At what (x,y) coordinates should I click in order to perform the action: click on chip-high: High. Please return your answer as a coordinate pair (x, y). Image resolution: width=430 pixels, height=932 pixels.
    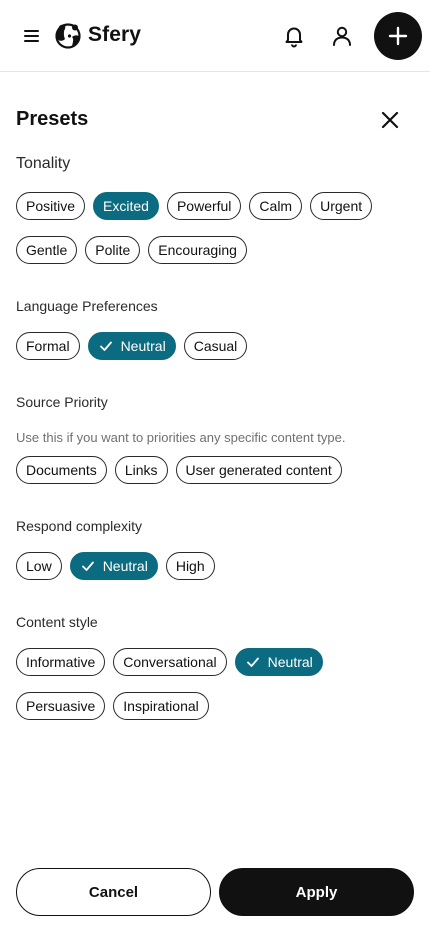
    Looking at the image, I should click on (190, 566).